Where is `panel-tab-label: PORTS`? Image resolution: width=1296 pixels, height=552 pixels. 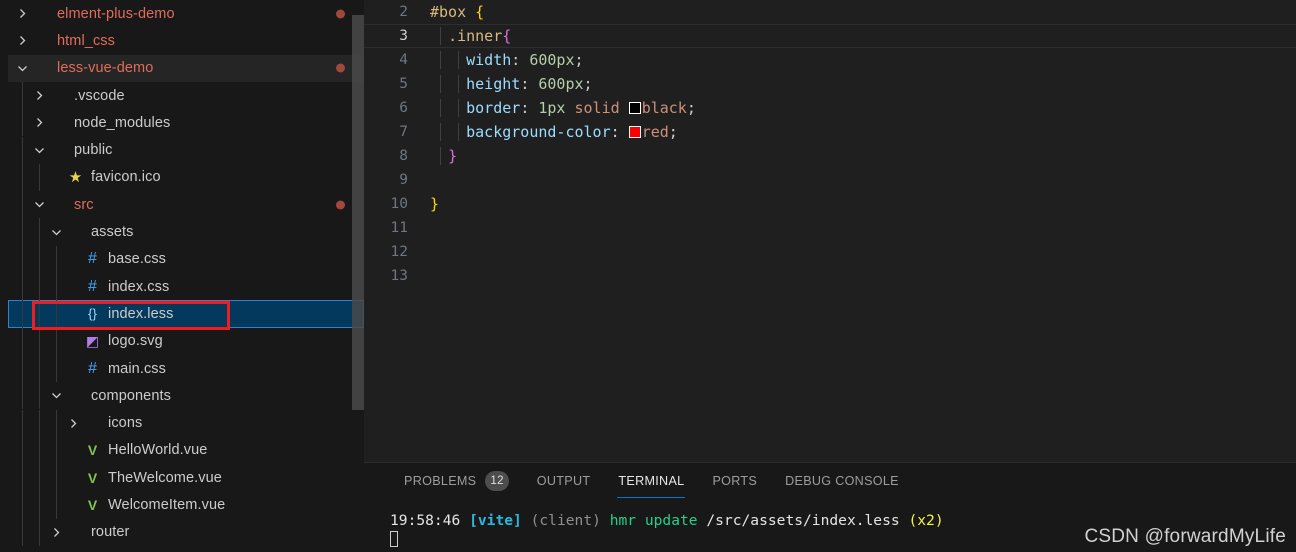
panel-tab-label: PORTS is located at coordinates (735, 481).